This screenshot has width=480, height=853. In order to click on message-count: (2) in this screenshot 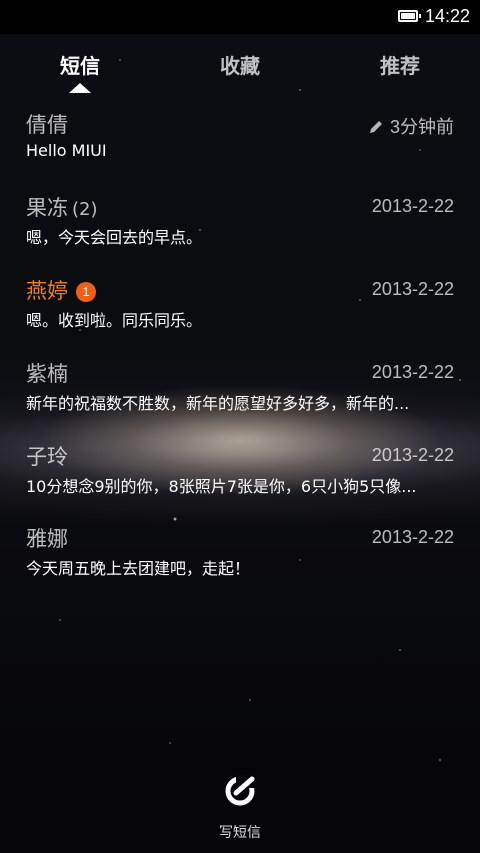, I will do `click(85, 209)`.